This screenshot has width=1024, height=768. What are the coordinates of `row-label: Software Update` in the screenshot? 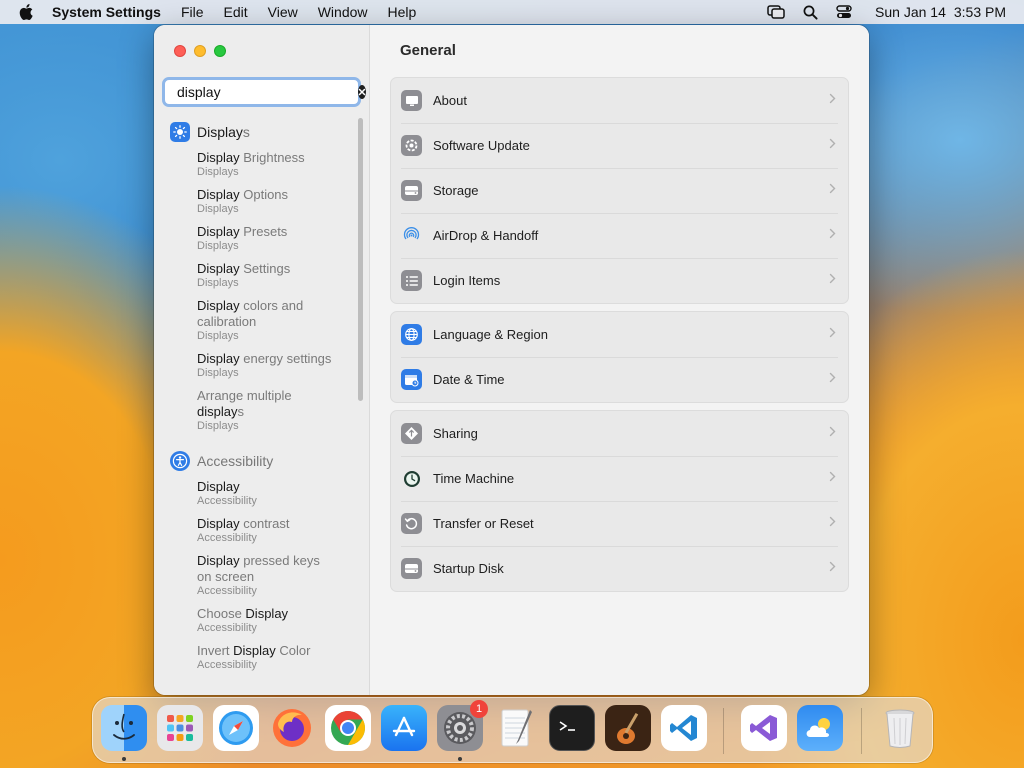 It's located at (481, 145).